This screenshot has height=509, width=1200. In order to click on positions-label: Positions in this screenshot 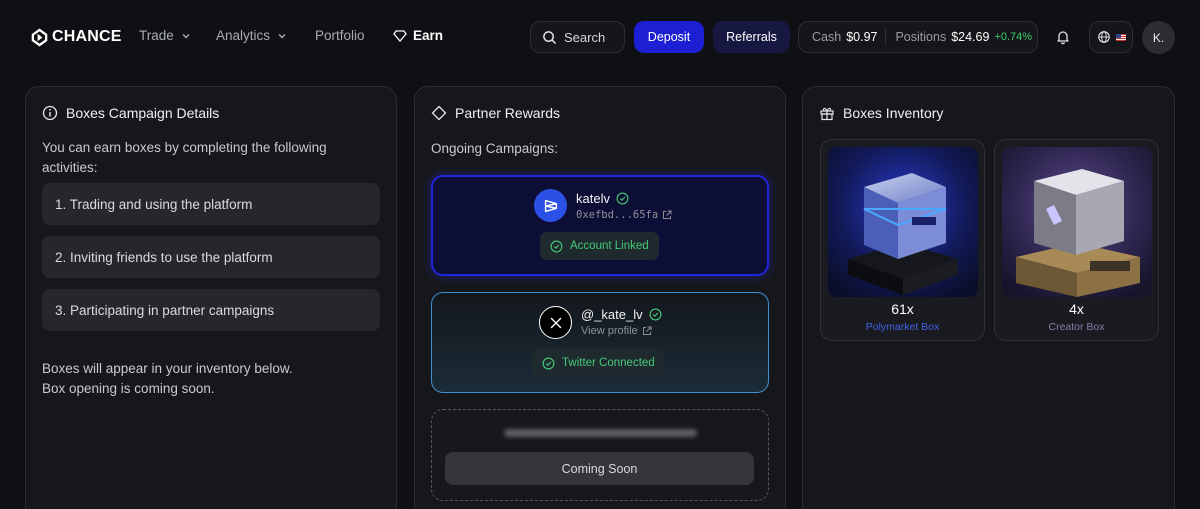, I will do `click(921, 37)`.